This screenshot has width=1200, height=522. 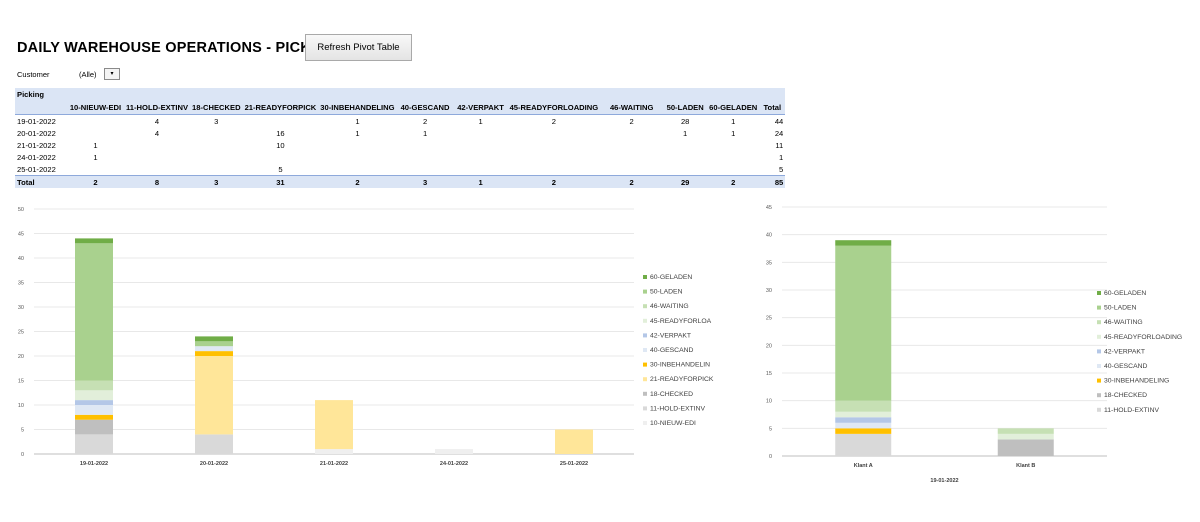 What do you see at coordinates (177, 48) in the screenshot?
I see `page-title: DAILY WAREHOUSE OPERATIONS - PICKING` at bounding box center [177, 48].